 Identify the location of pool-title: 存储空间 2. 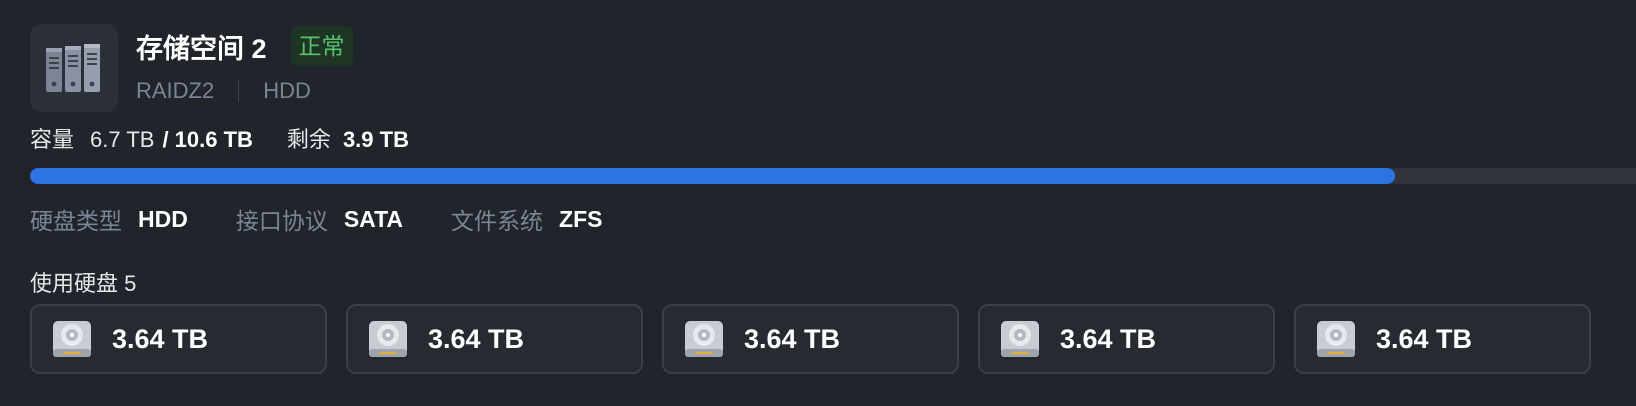
(201, 48).